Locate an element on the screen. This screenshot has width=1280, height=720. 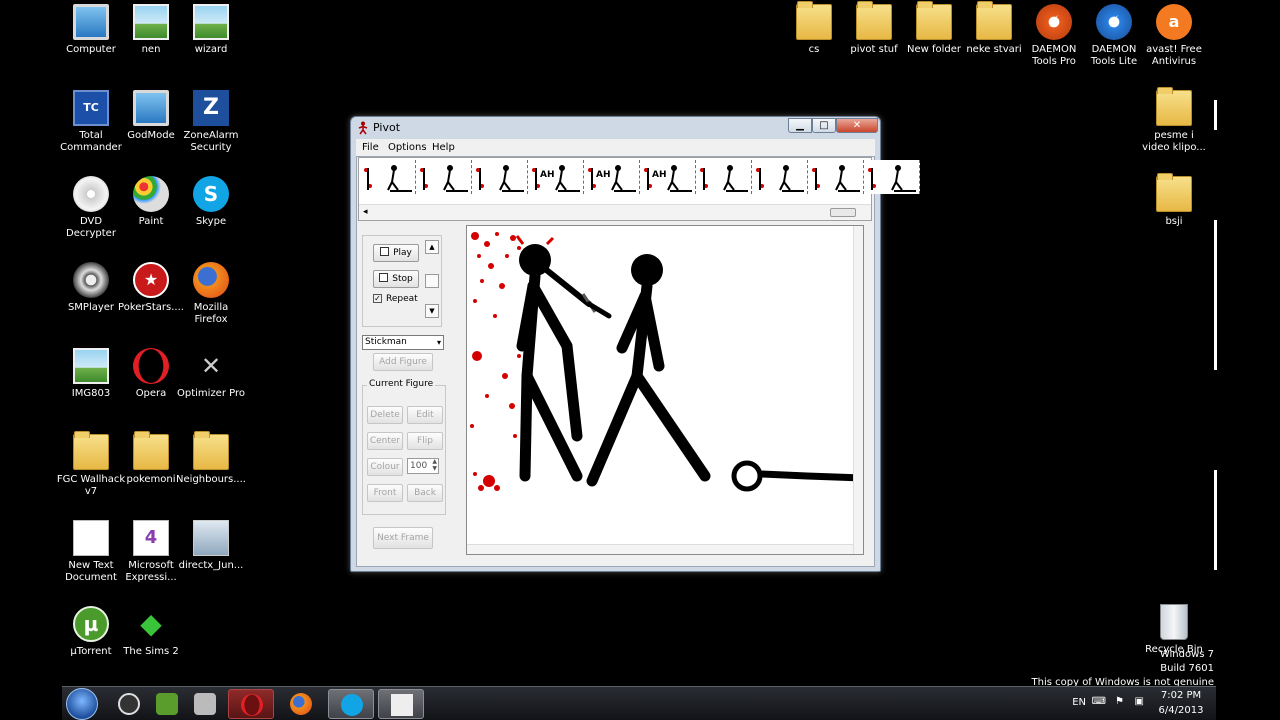
canvas-vertical-scrollbar is located at coordinates (858, 390).